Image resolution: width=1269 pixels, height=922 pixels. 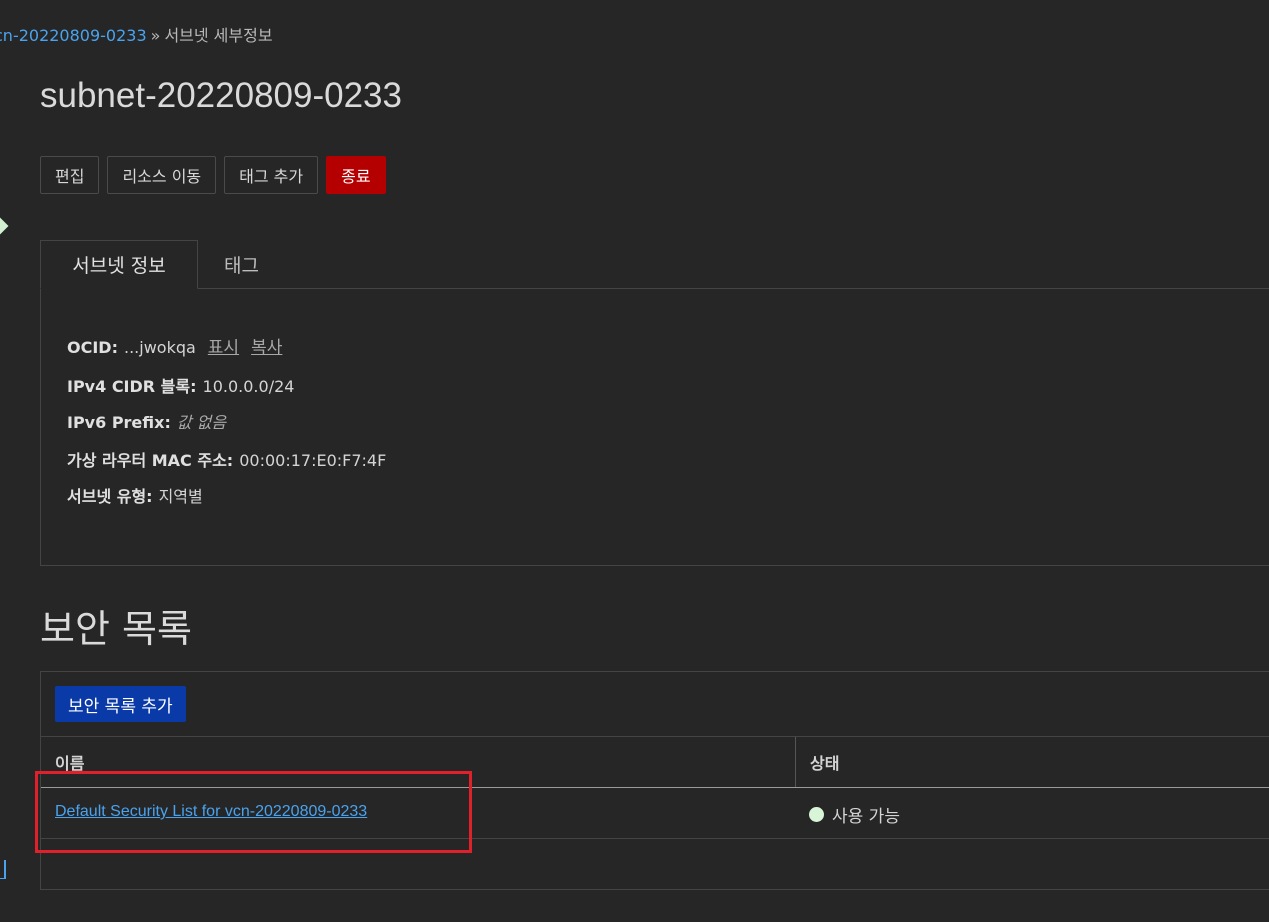 What do you see at coordinates (241, 264) in the screenshot?
I see `tab-tags: 태그` at bounding box center [241, 264].